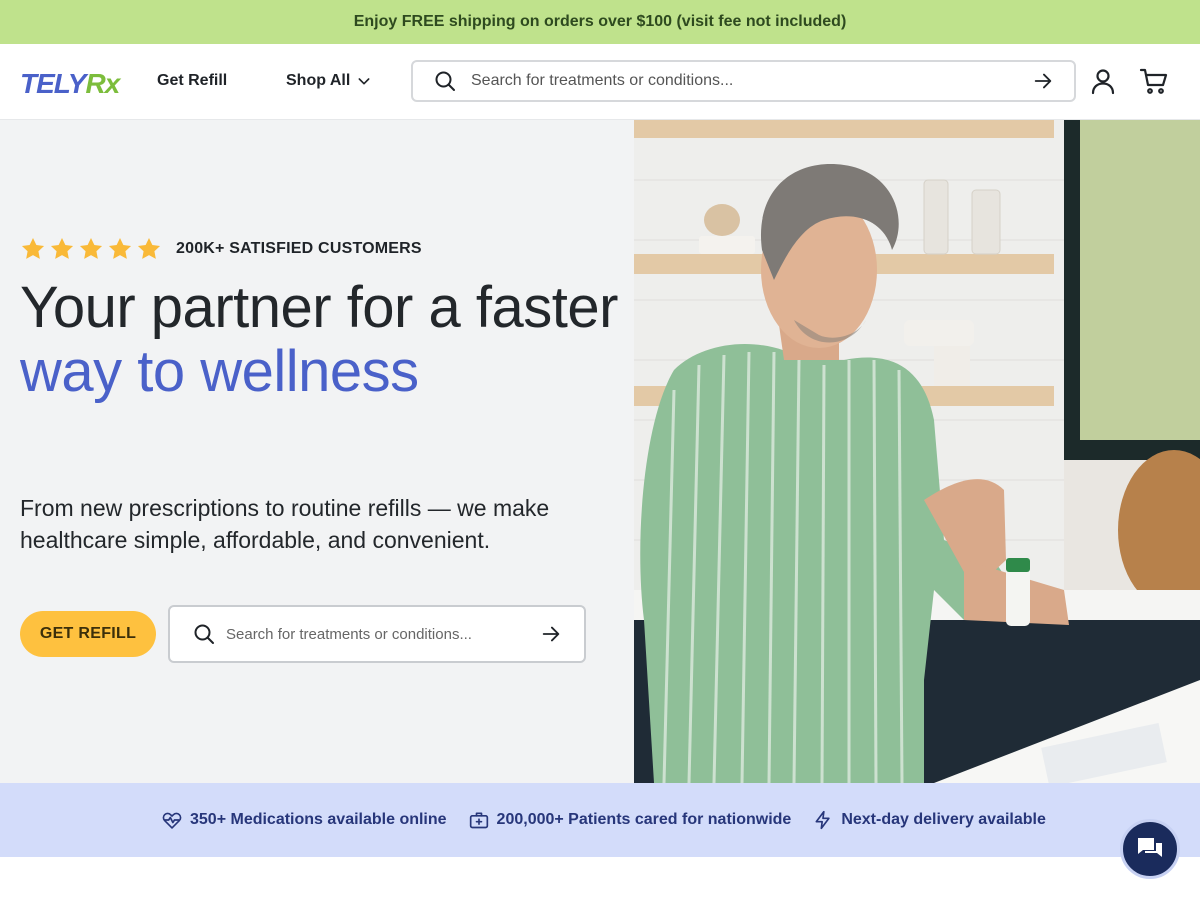 The width and height of the screenshot is (1200, 900). What do you see at coordinates (219, 371) in the screenshot?
I see `headline-line-2: way to wellness` at bounding box center [219, 371].